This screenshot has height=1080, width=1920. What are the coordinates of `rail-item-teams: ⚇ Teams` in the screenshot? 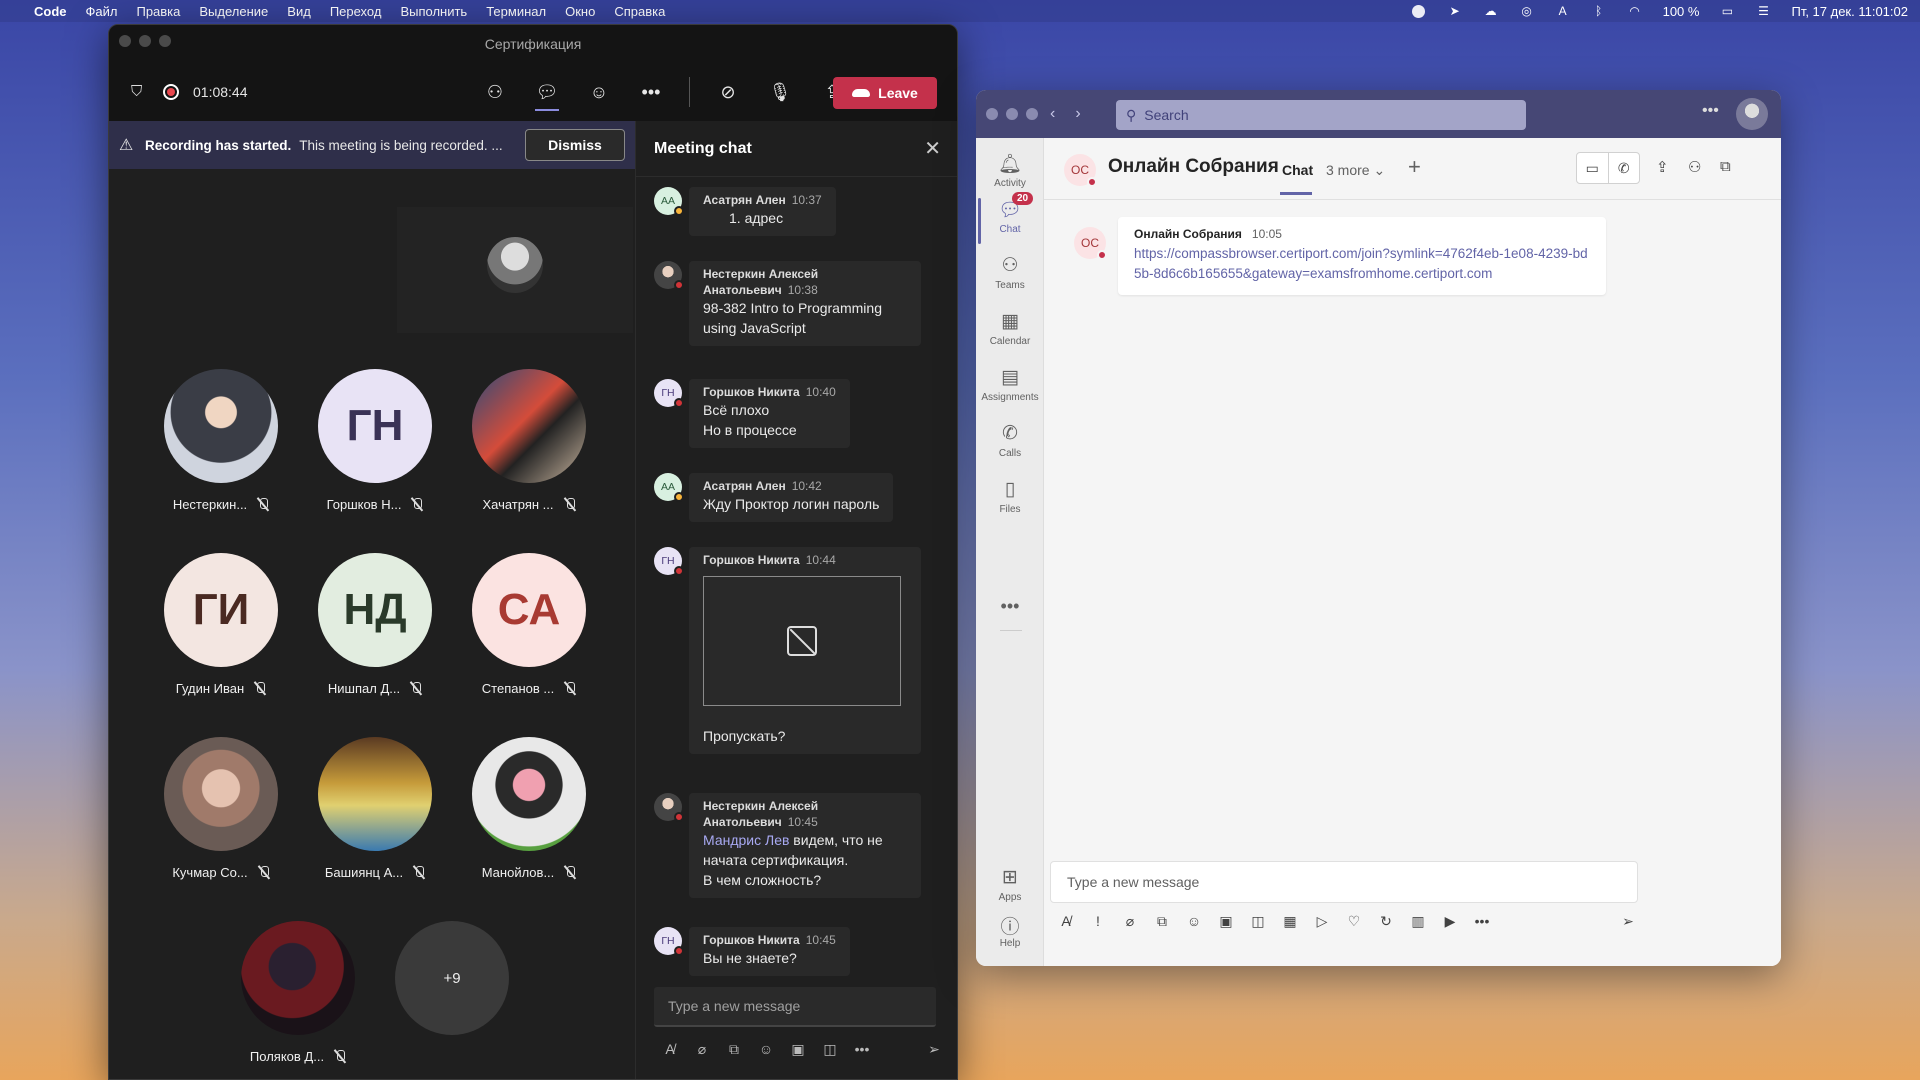 It's located at (1010, 272).